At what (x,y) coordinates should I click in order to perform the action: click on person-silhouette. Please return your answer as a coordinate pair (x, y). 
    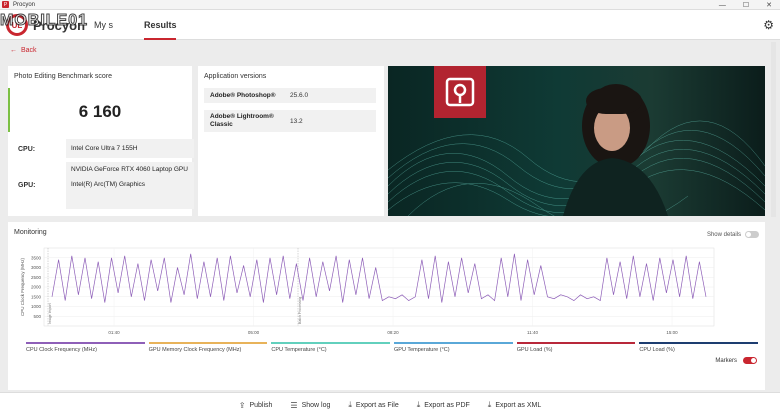
    Looking at the image, I should click on (615, 150).